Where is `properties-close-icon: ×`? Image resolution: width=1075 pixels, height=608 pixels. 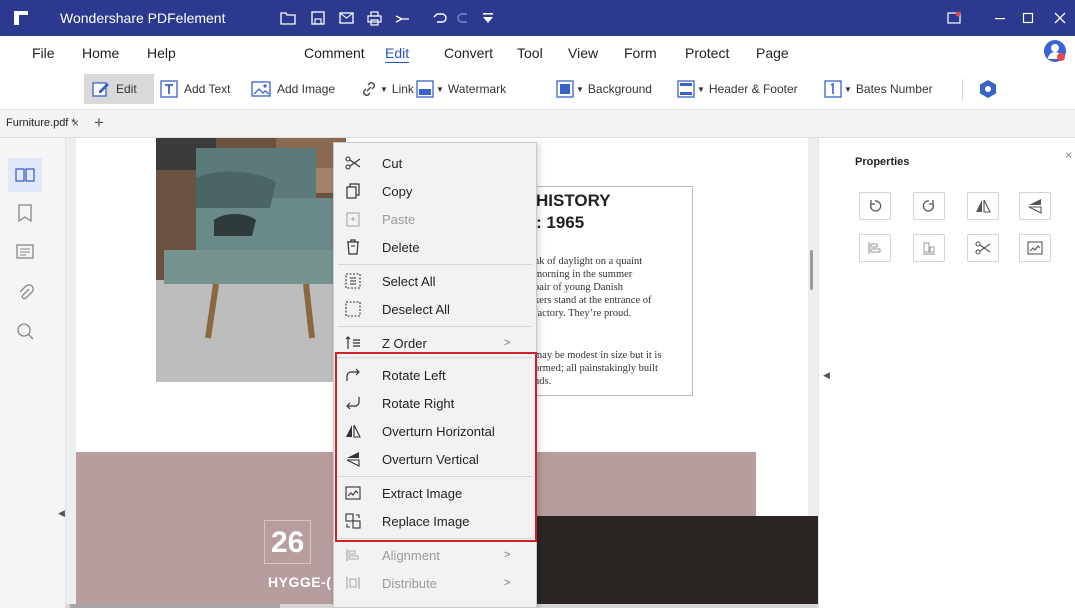
properties-close-icon: × is located at coordinates (1068, 155).